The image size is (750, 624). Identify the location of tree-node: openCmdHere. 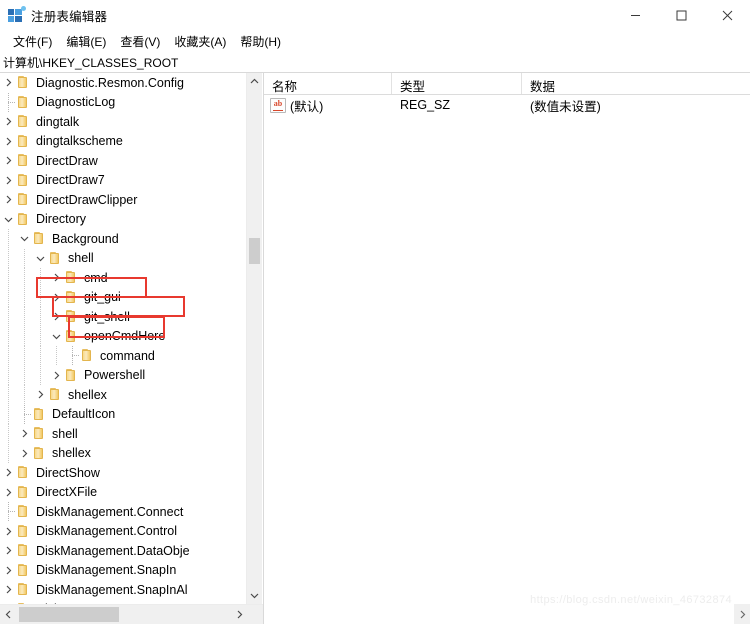
(121, 336).